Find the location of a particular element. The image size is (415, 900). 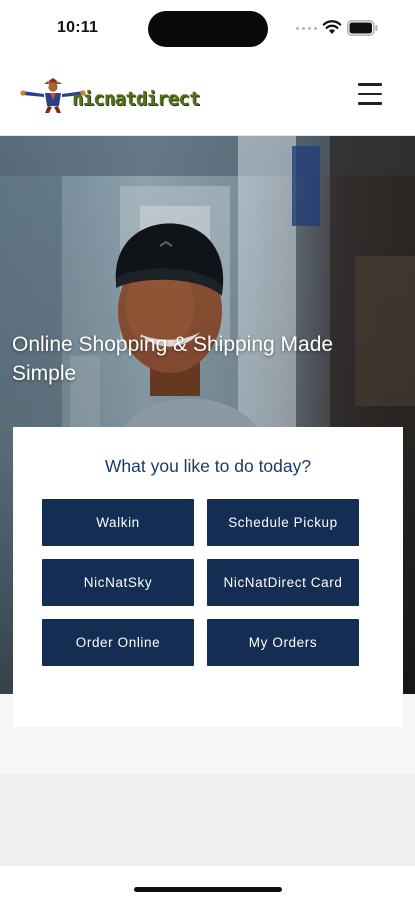

schedule-pickup-button: Schedule Pickup is located at coordinates (283, 522).